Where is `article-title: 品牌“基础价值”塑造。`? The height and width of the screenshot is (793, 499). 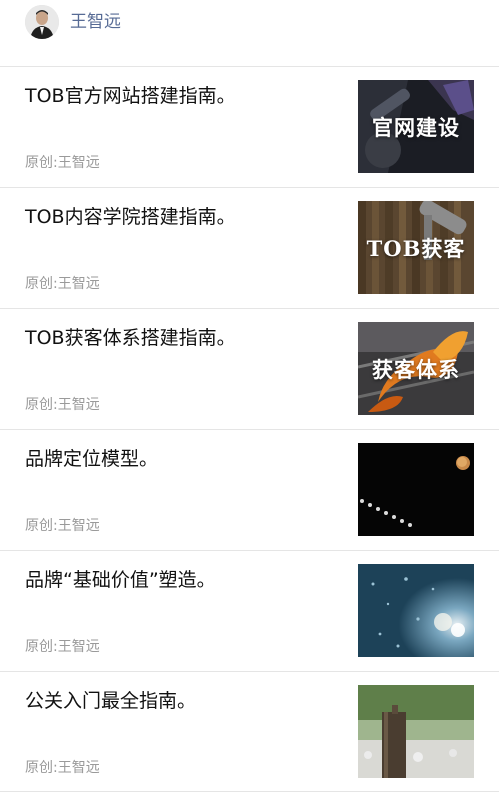 article-title: 品牌“基础价值”塑造。 is located at coordinates (180, 580).